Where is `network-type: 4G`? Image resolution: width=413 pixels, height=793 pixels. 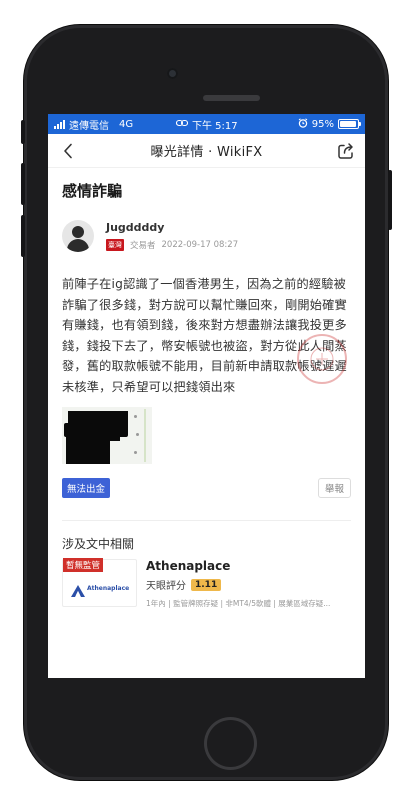
network-type: 4G is located at coordinates (126, 124).